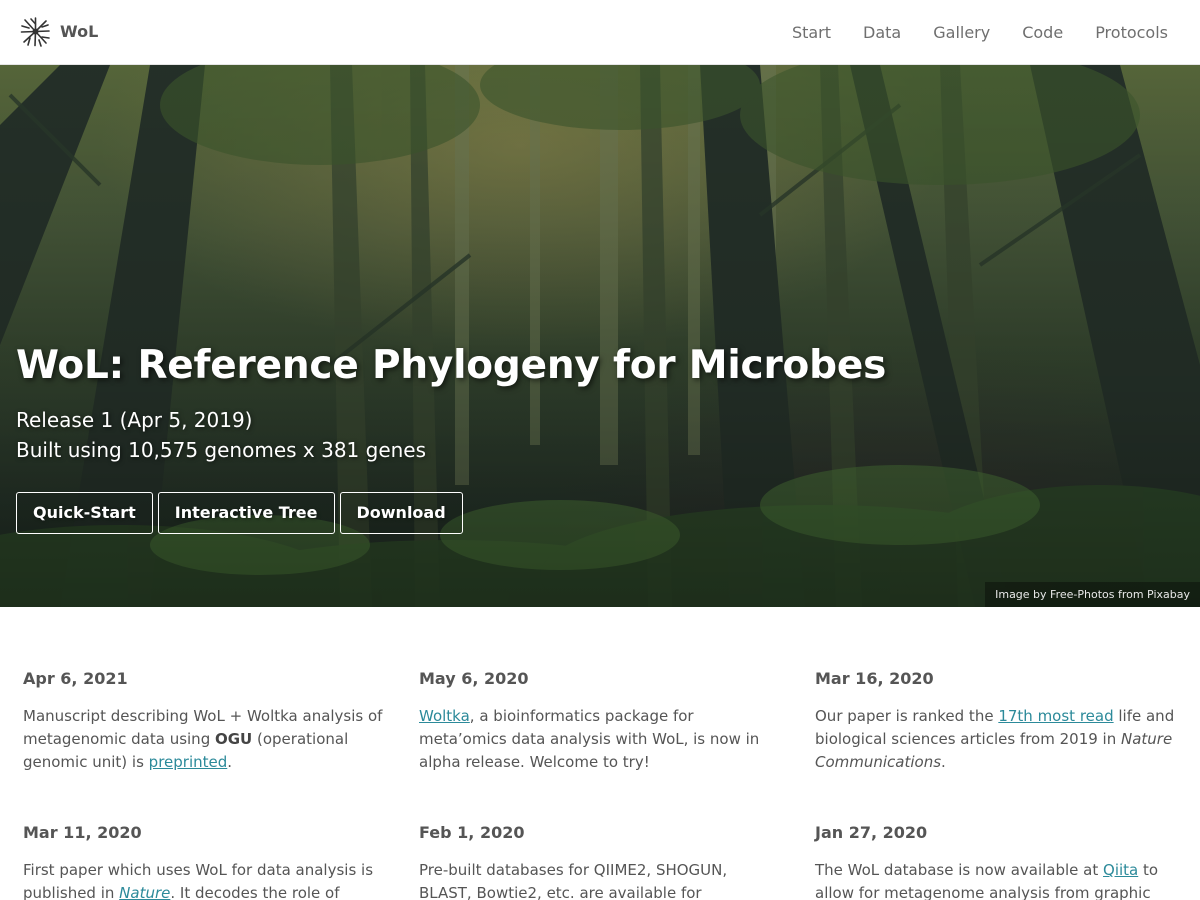 This screenshot has height=900, width=1200. I want to click on news-bold-term: OGU, so click(233, 739).